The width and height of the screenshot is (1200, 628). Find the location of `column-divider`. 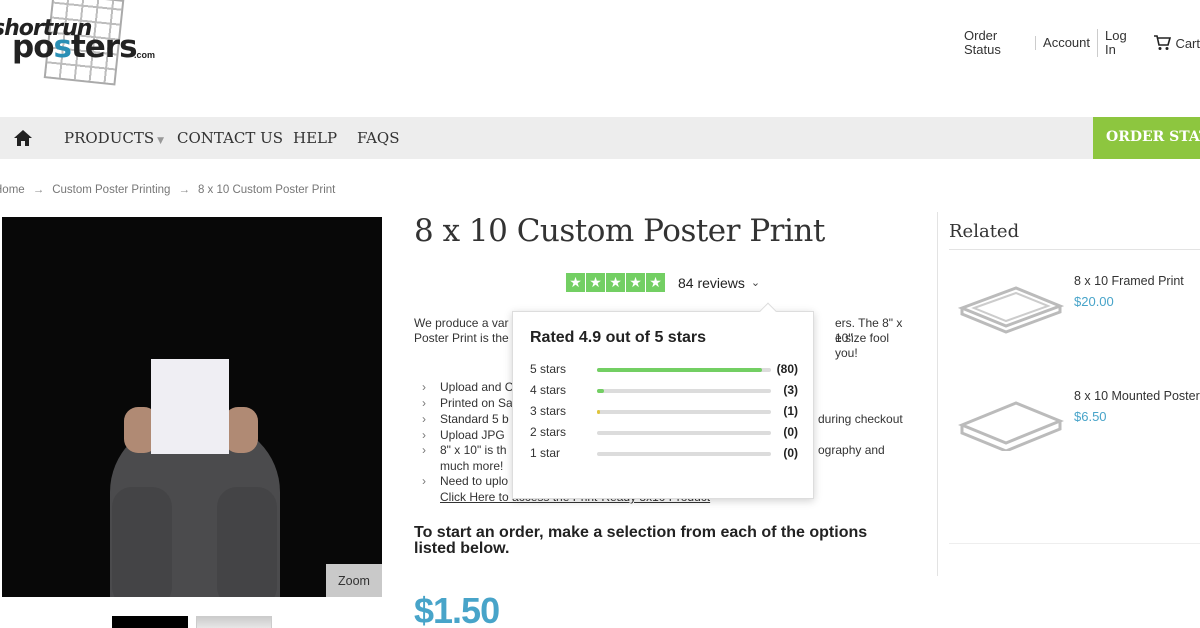

column-divider is located at coordinates (937, 394).